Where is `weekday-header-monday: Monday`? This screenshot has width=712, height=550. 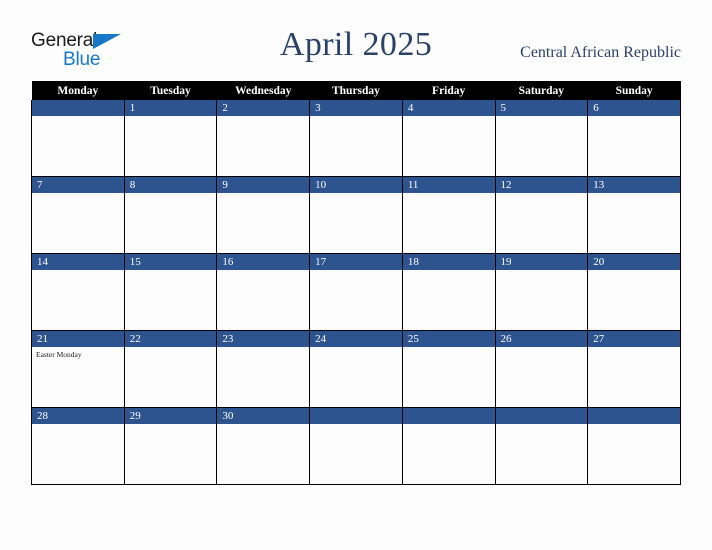
weekday-header-monday: Monday is located at coordinates (78, 90).